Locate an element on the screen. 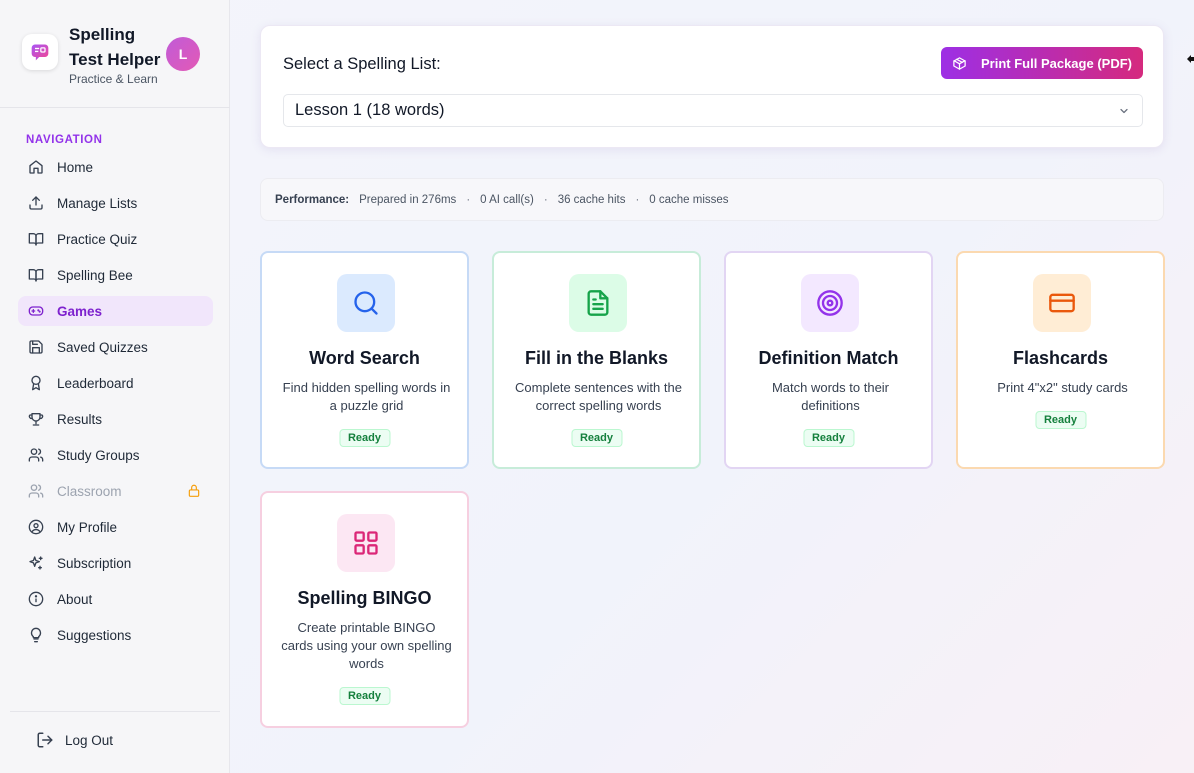 The height and width of the screenshot is (773, 1194). game-title: Definition Match is located at coordinates (828, 358).